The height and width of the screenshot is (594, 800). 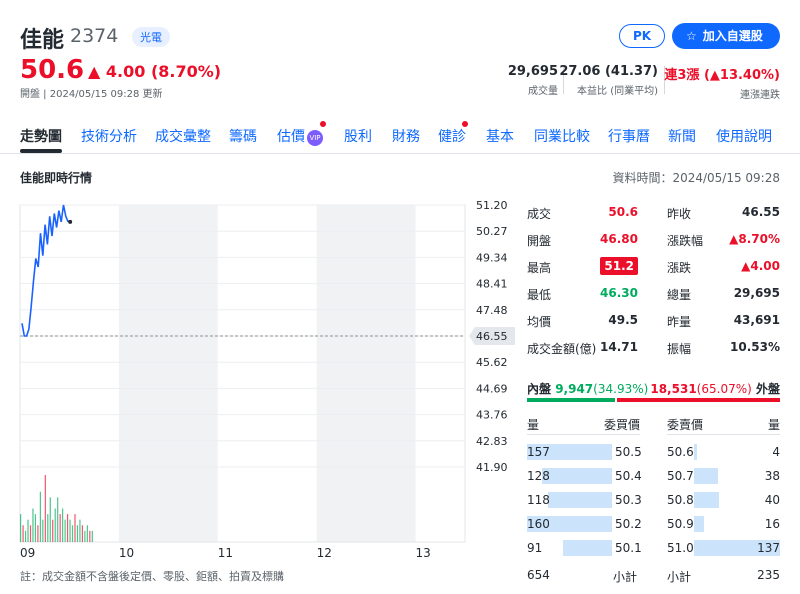 What do you see at coordinates (358, 136) in the screenshot?
I see `tab-dividend: 股利` at bounding box center [358, 136].